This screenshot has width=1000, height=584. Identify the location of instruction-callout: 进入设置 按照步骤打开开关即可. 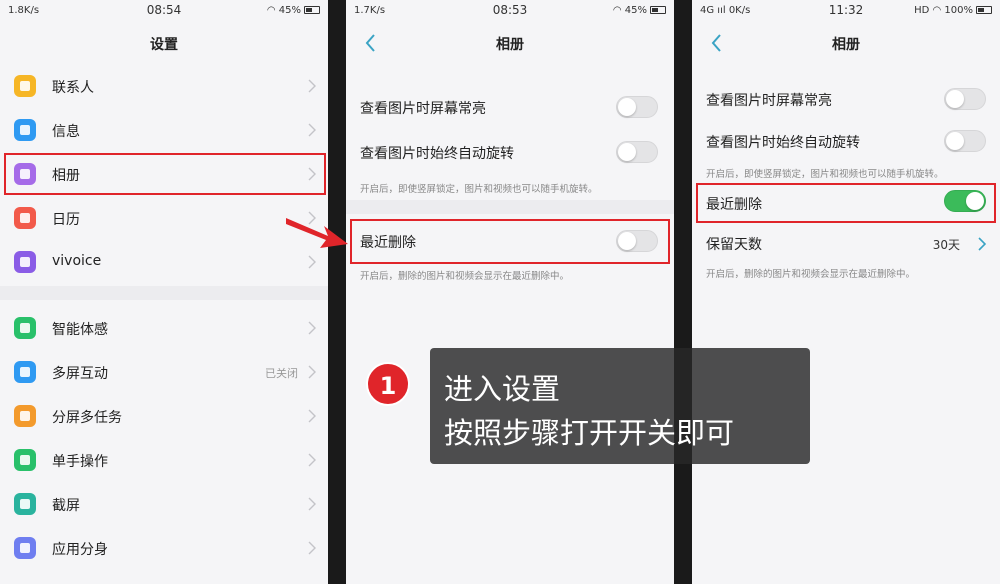
(620, 406).